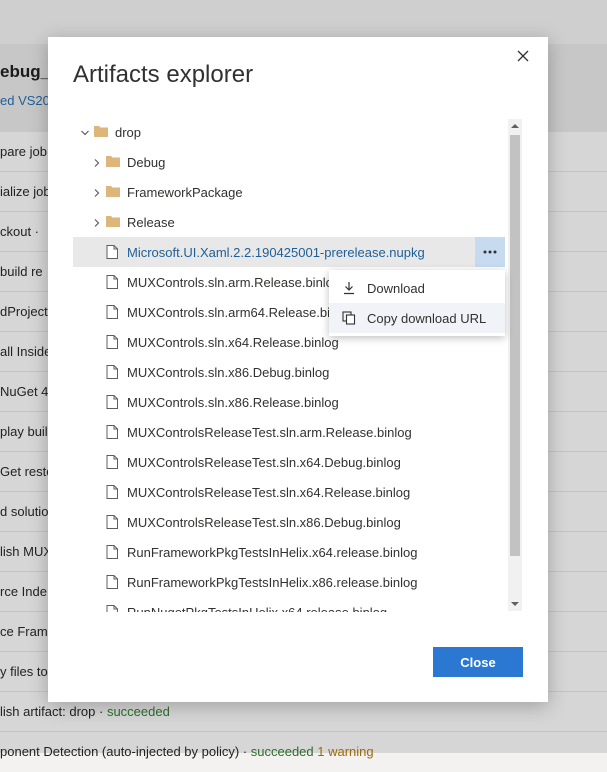  I want to click on job-name: y files to, so click(24, 671).